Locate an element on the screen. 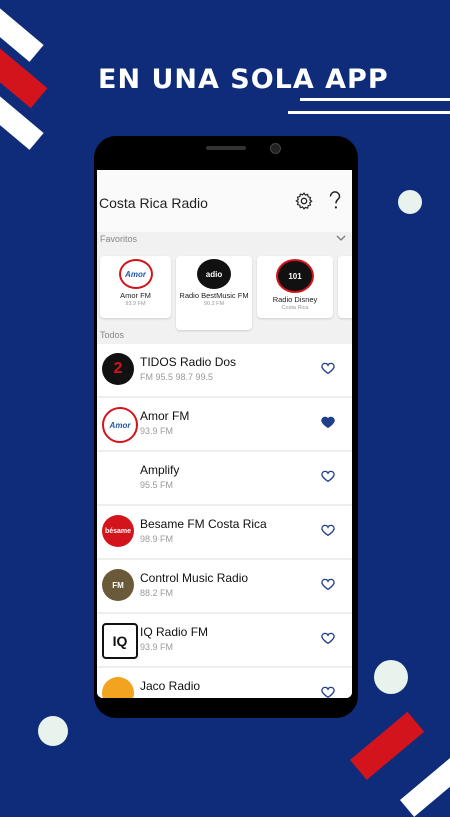 The image size is (450, 817). station-name: TIDOS Radio Dos is located at coordinates (188, 362).